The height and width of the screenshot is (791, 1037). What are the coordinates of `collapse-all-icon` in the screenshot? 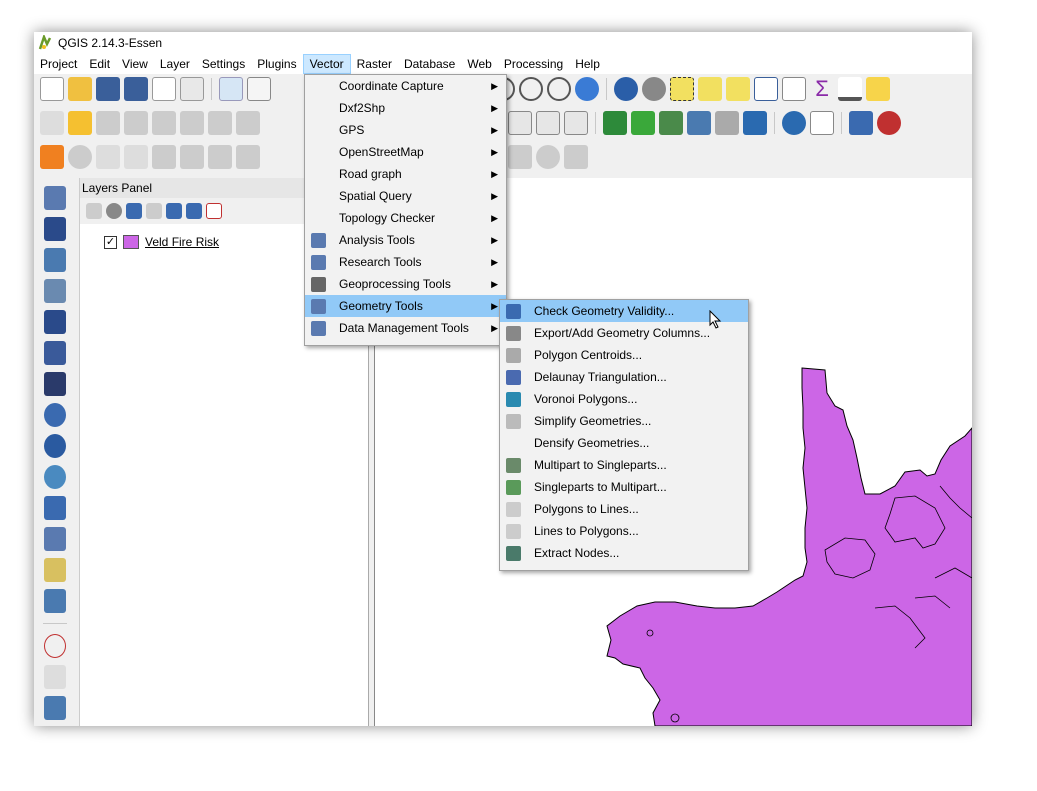 It's located at (194, 211).